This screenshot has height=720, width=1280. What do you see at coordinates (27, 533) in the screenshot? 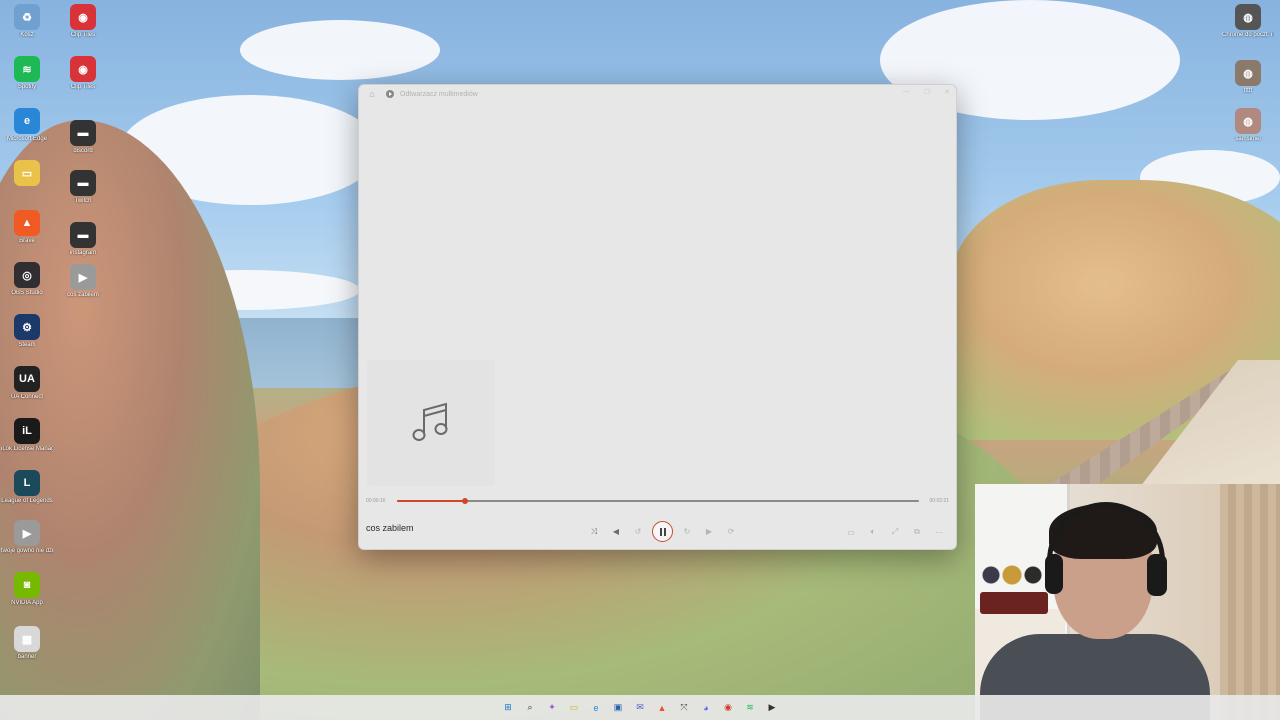
I see `media-file-icon: ▶` at bounding box center [27, 533].